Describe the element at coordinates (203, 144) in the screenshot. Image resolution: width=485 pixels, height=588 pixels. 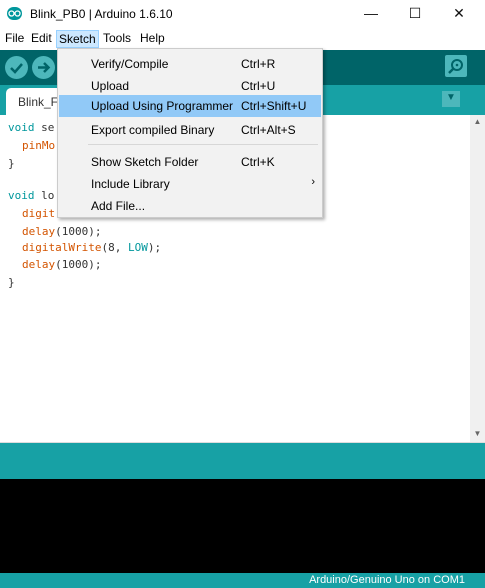
I see `menu-separator` at that location.